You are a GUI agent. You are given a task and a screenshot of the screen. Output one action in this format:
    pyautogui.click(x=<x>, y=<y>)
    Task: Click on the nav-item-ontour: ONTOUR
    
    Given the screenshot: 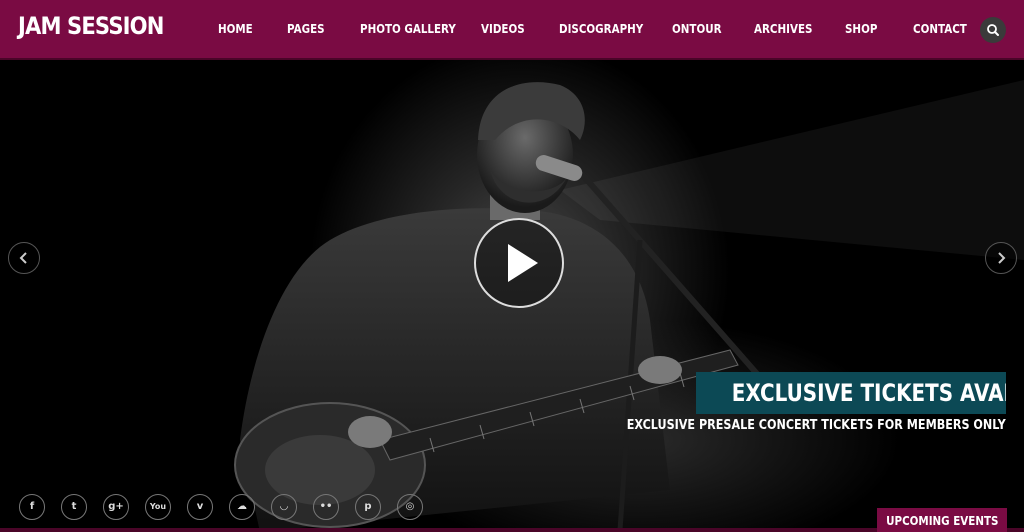 What is the action you would take?
    pyautogui.click(x=697, y=29)
    